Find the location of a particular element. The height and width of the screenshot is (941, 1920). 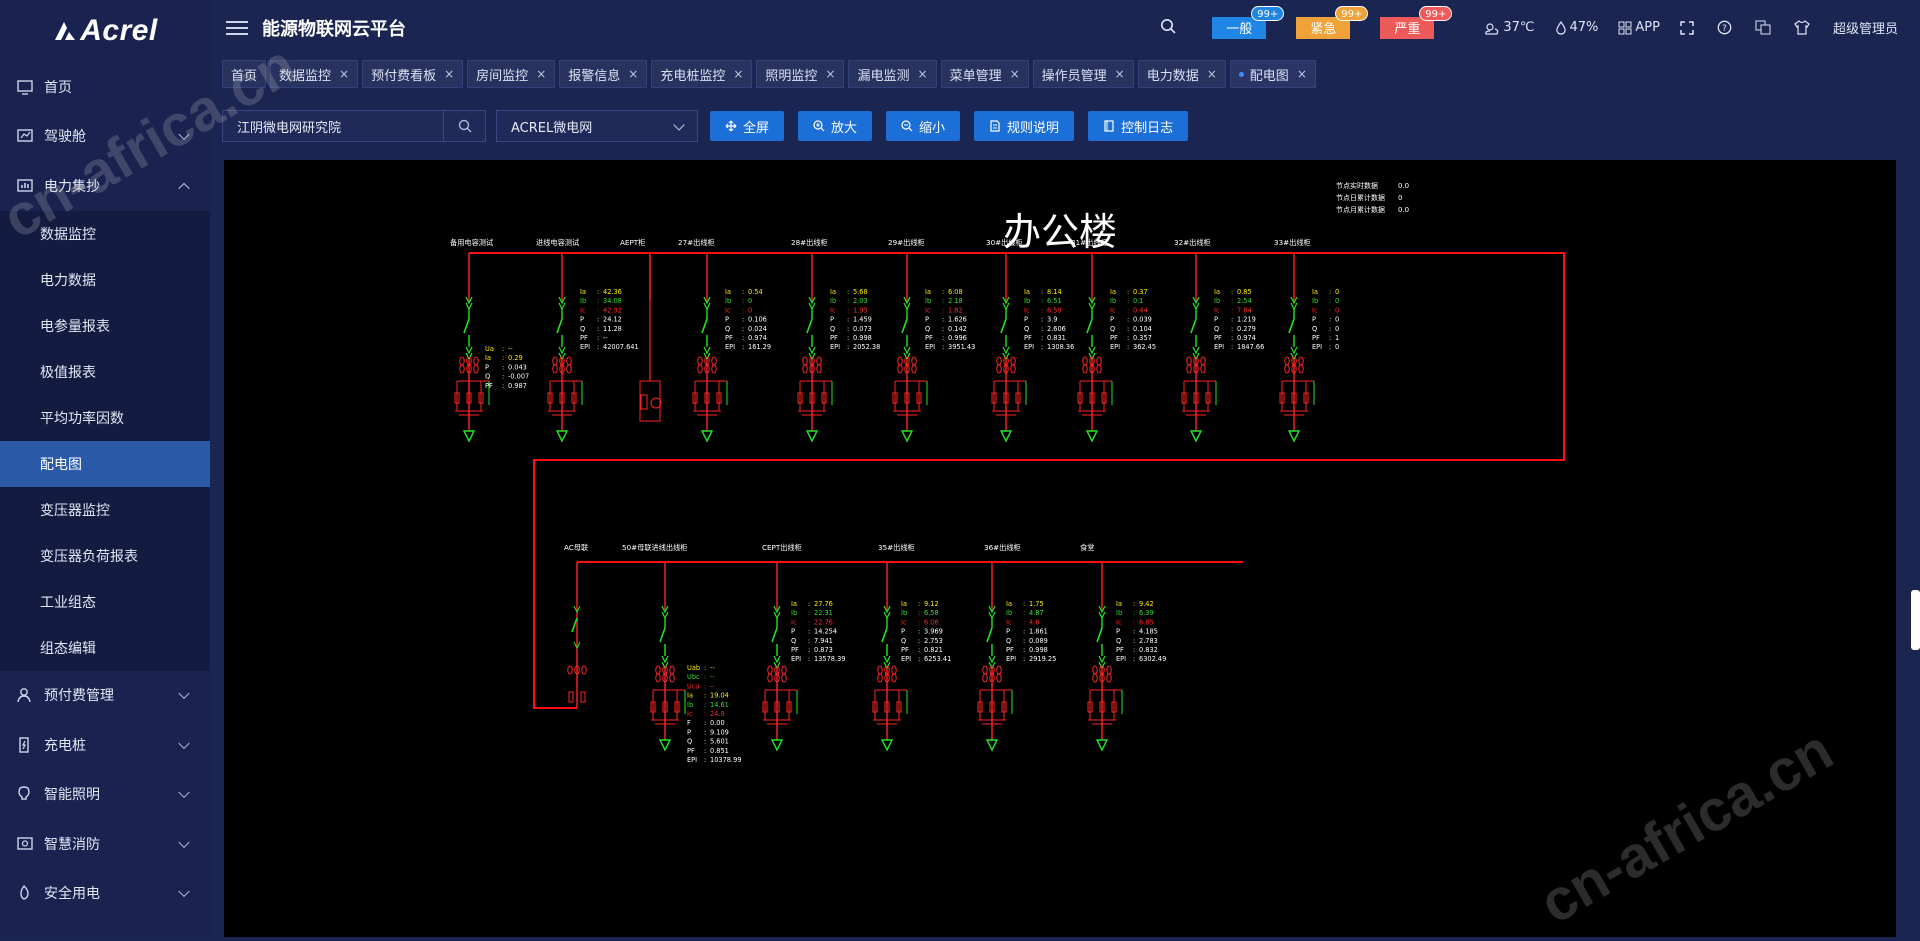

reading-label: Ubc is located at coordinates (693, 677).